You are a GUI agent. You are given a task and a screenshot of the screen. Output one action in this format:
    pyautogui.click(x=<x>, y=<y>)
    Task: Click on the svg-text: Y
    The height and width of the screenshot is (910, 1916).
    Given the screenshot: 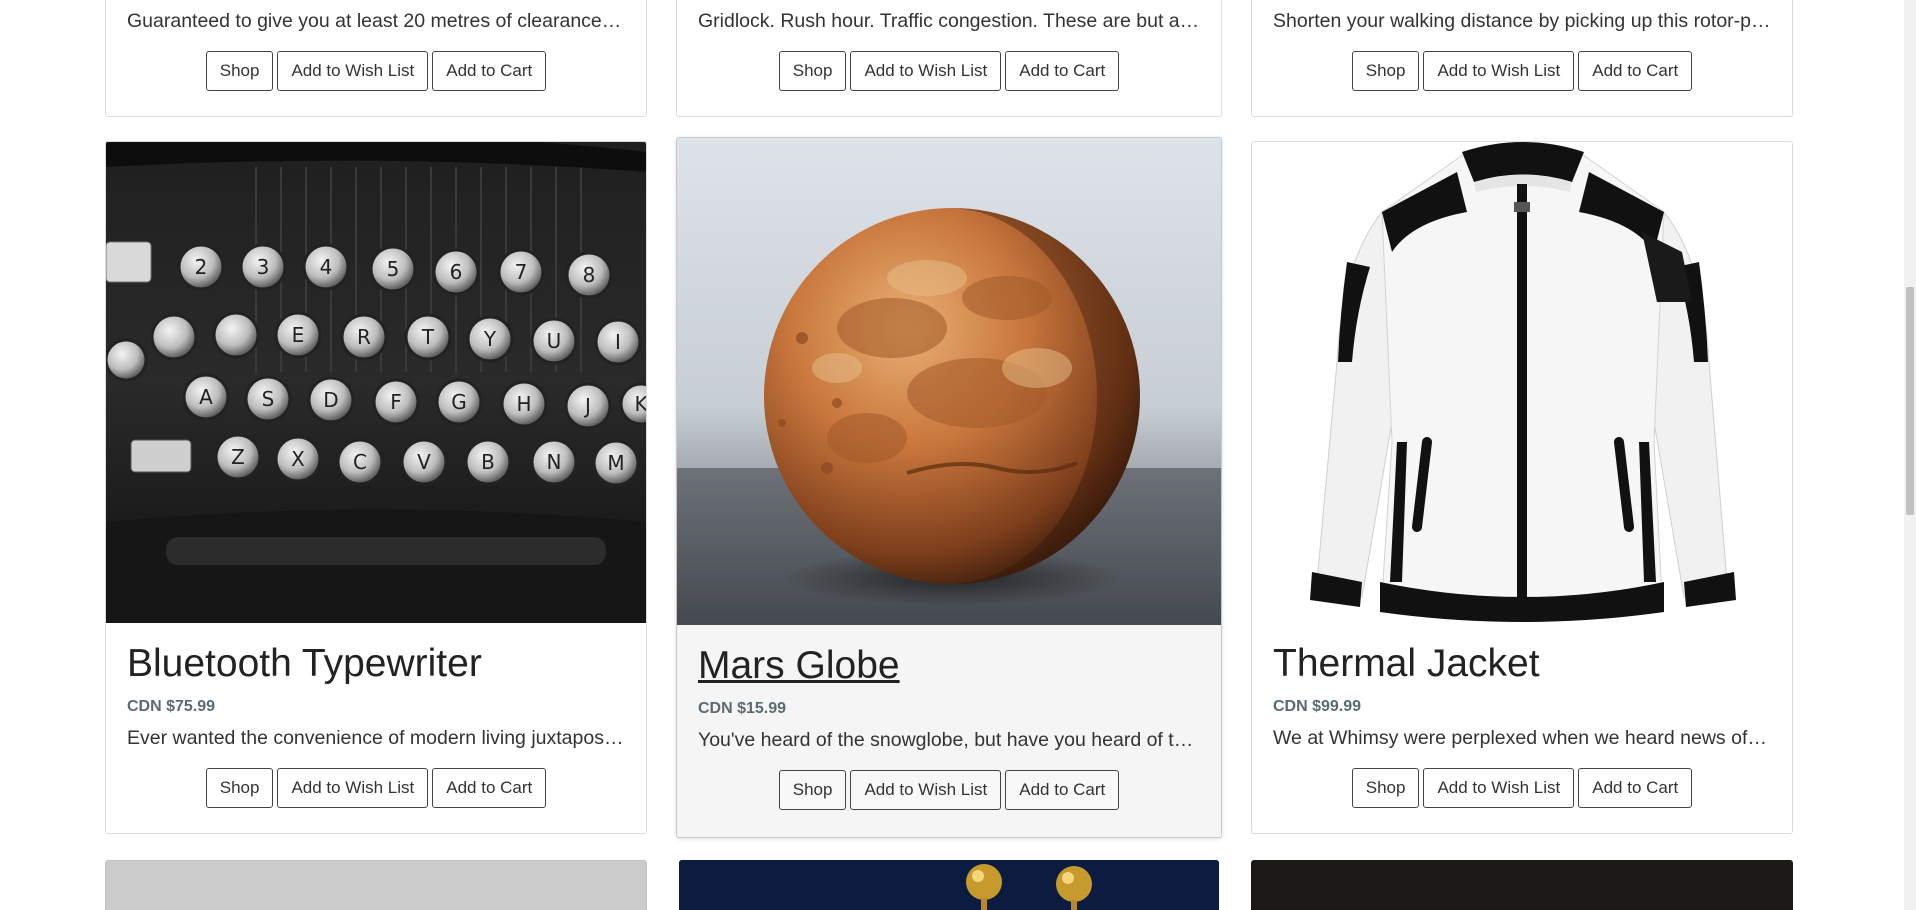 What is the action you would take?
    pyautogui.click(x=490, y=339)
    